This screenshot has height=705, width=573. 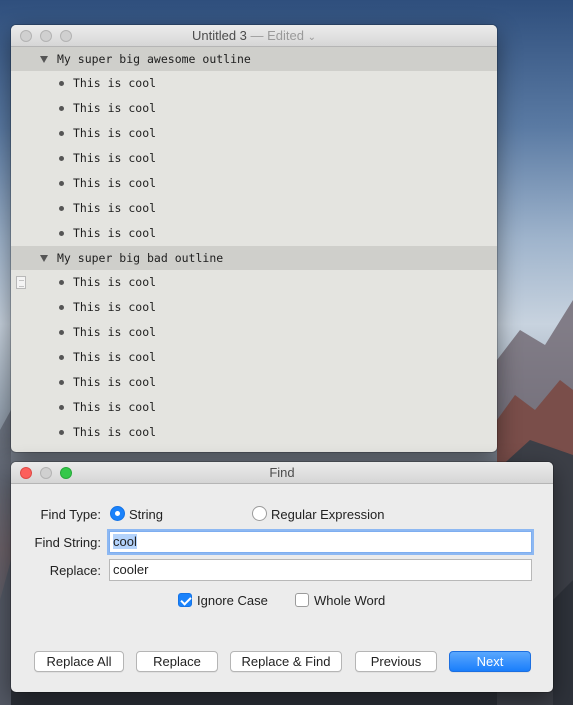 I want to click on find-window-titlebar: Find, so click(x=282, y=473).